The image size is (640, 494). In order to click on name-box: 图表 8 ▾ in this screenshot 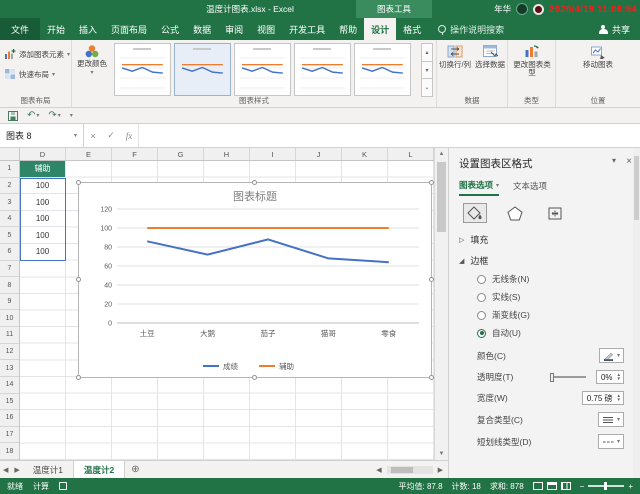, I will do `click(42, 135)`.